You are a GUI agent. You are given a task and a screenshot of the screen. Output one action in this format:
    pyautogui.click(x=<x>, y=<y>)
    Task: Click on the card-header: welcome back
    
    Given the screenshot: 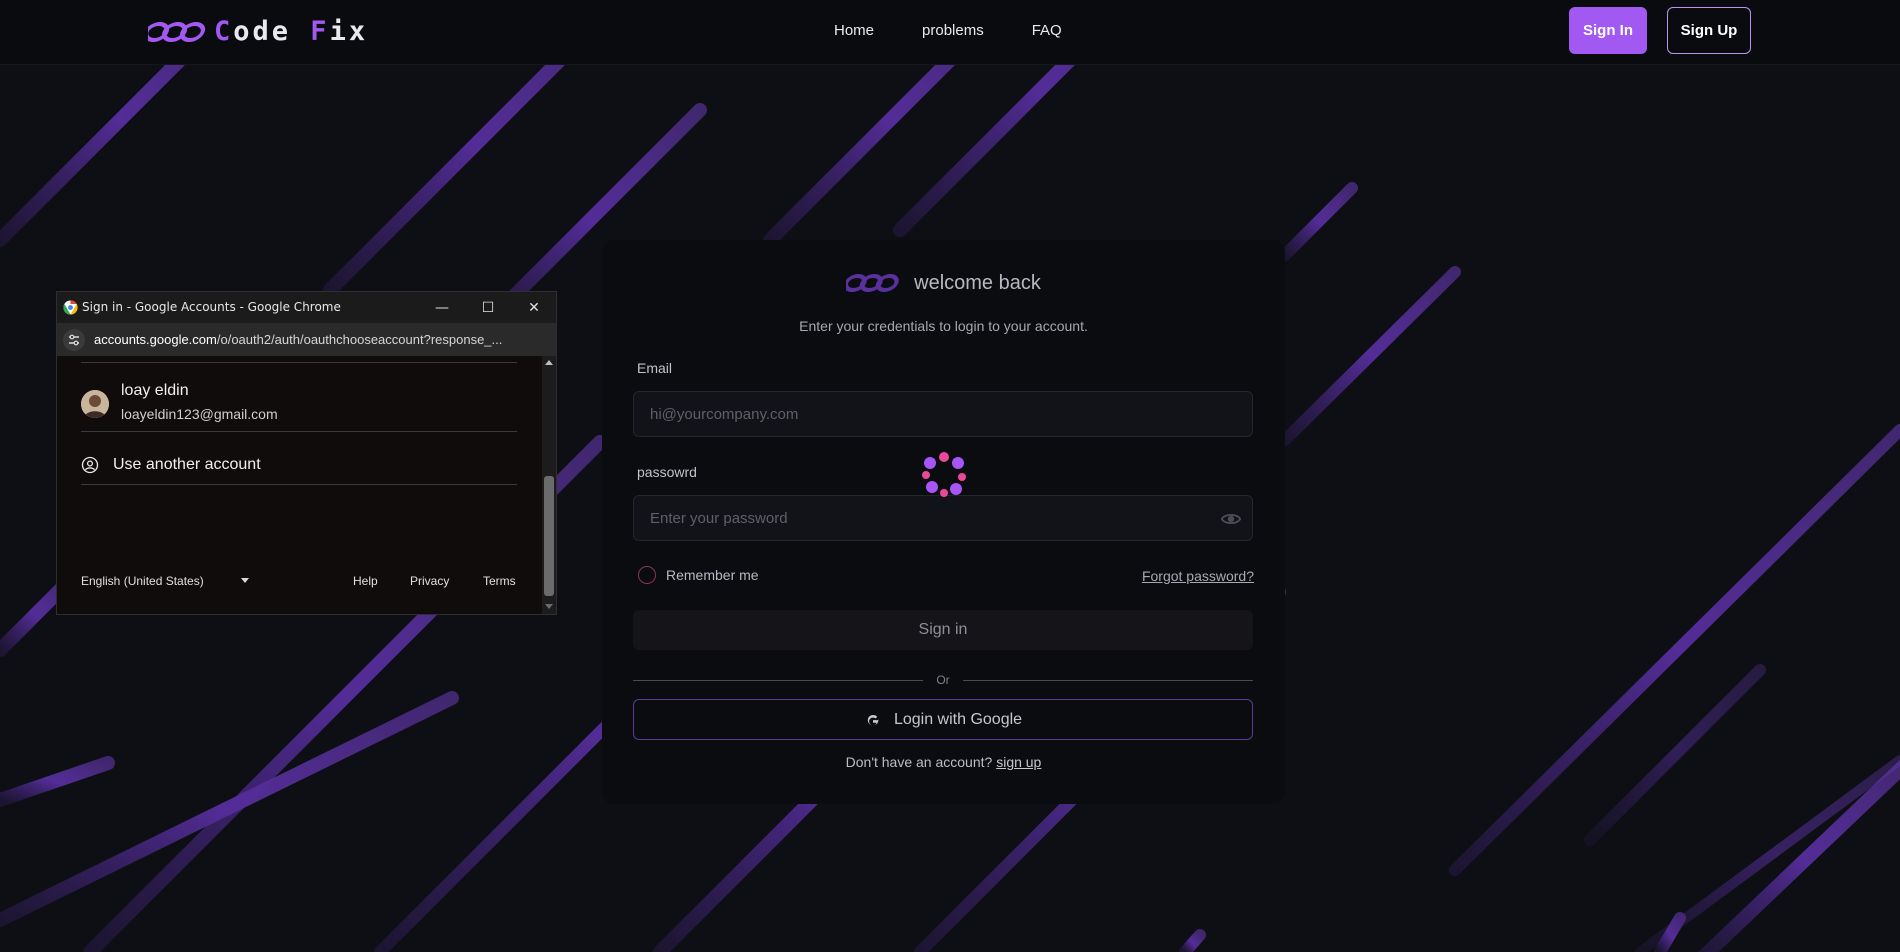 What is the action you would take?
    pyautogui.click(x=943, y=283)
    